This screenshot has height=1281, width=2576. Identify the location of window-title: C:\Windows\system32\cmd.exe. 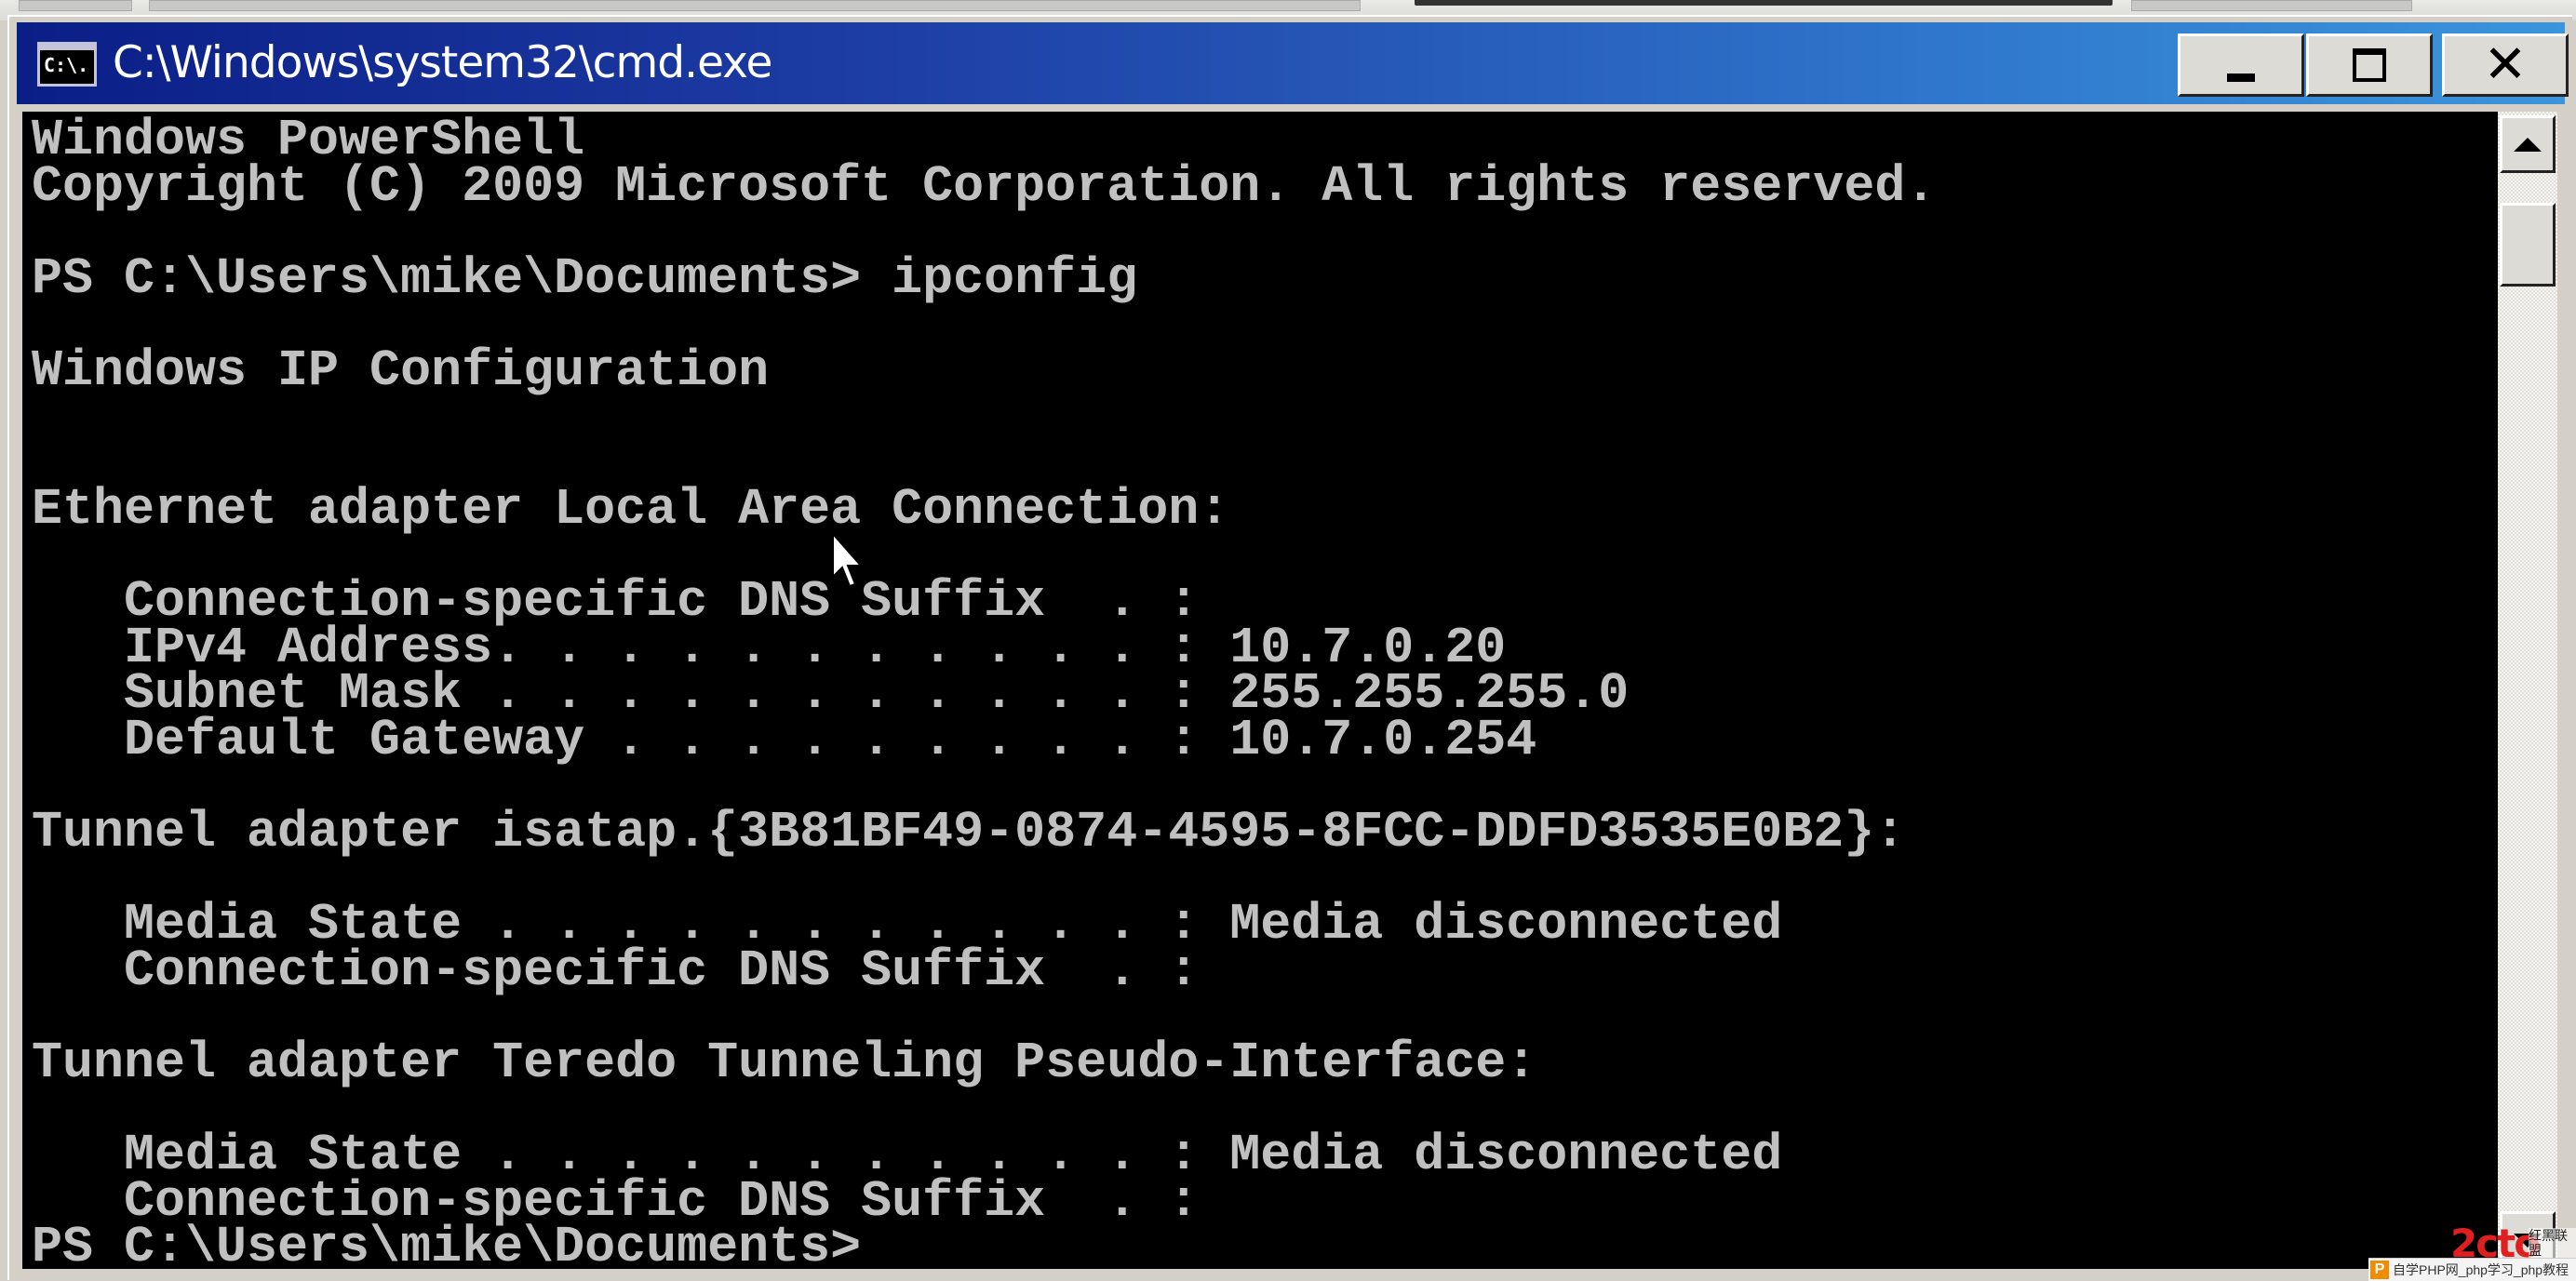
(442, 63).